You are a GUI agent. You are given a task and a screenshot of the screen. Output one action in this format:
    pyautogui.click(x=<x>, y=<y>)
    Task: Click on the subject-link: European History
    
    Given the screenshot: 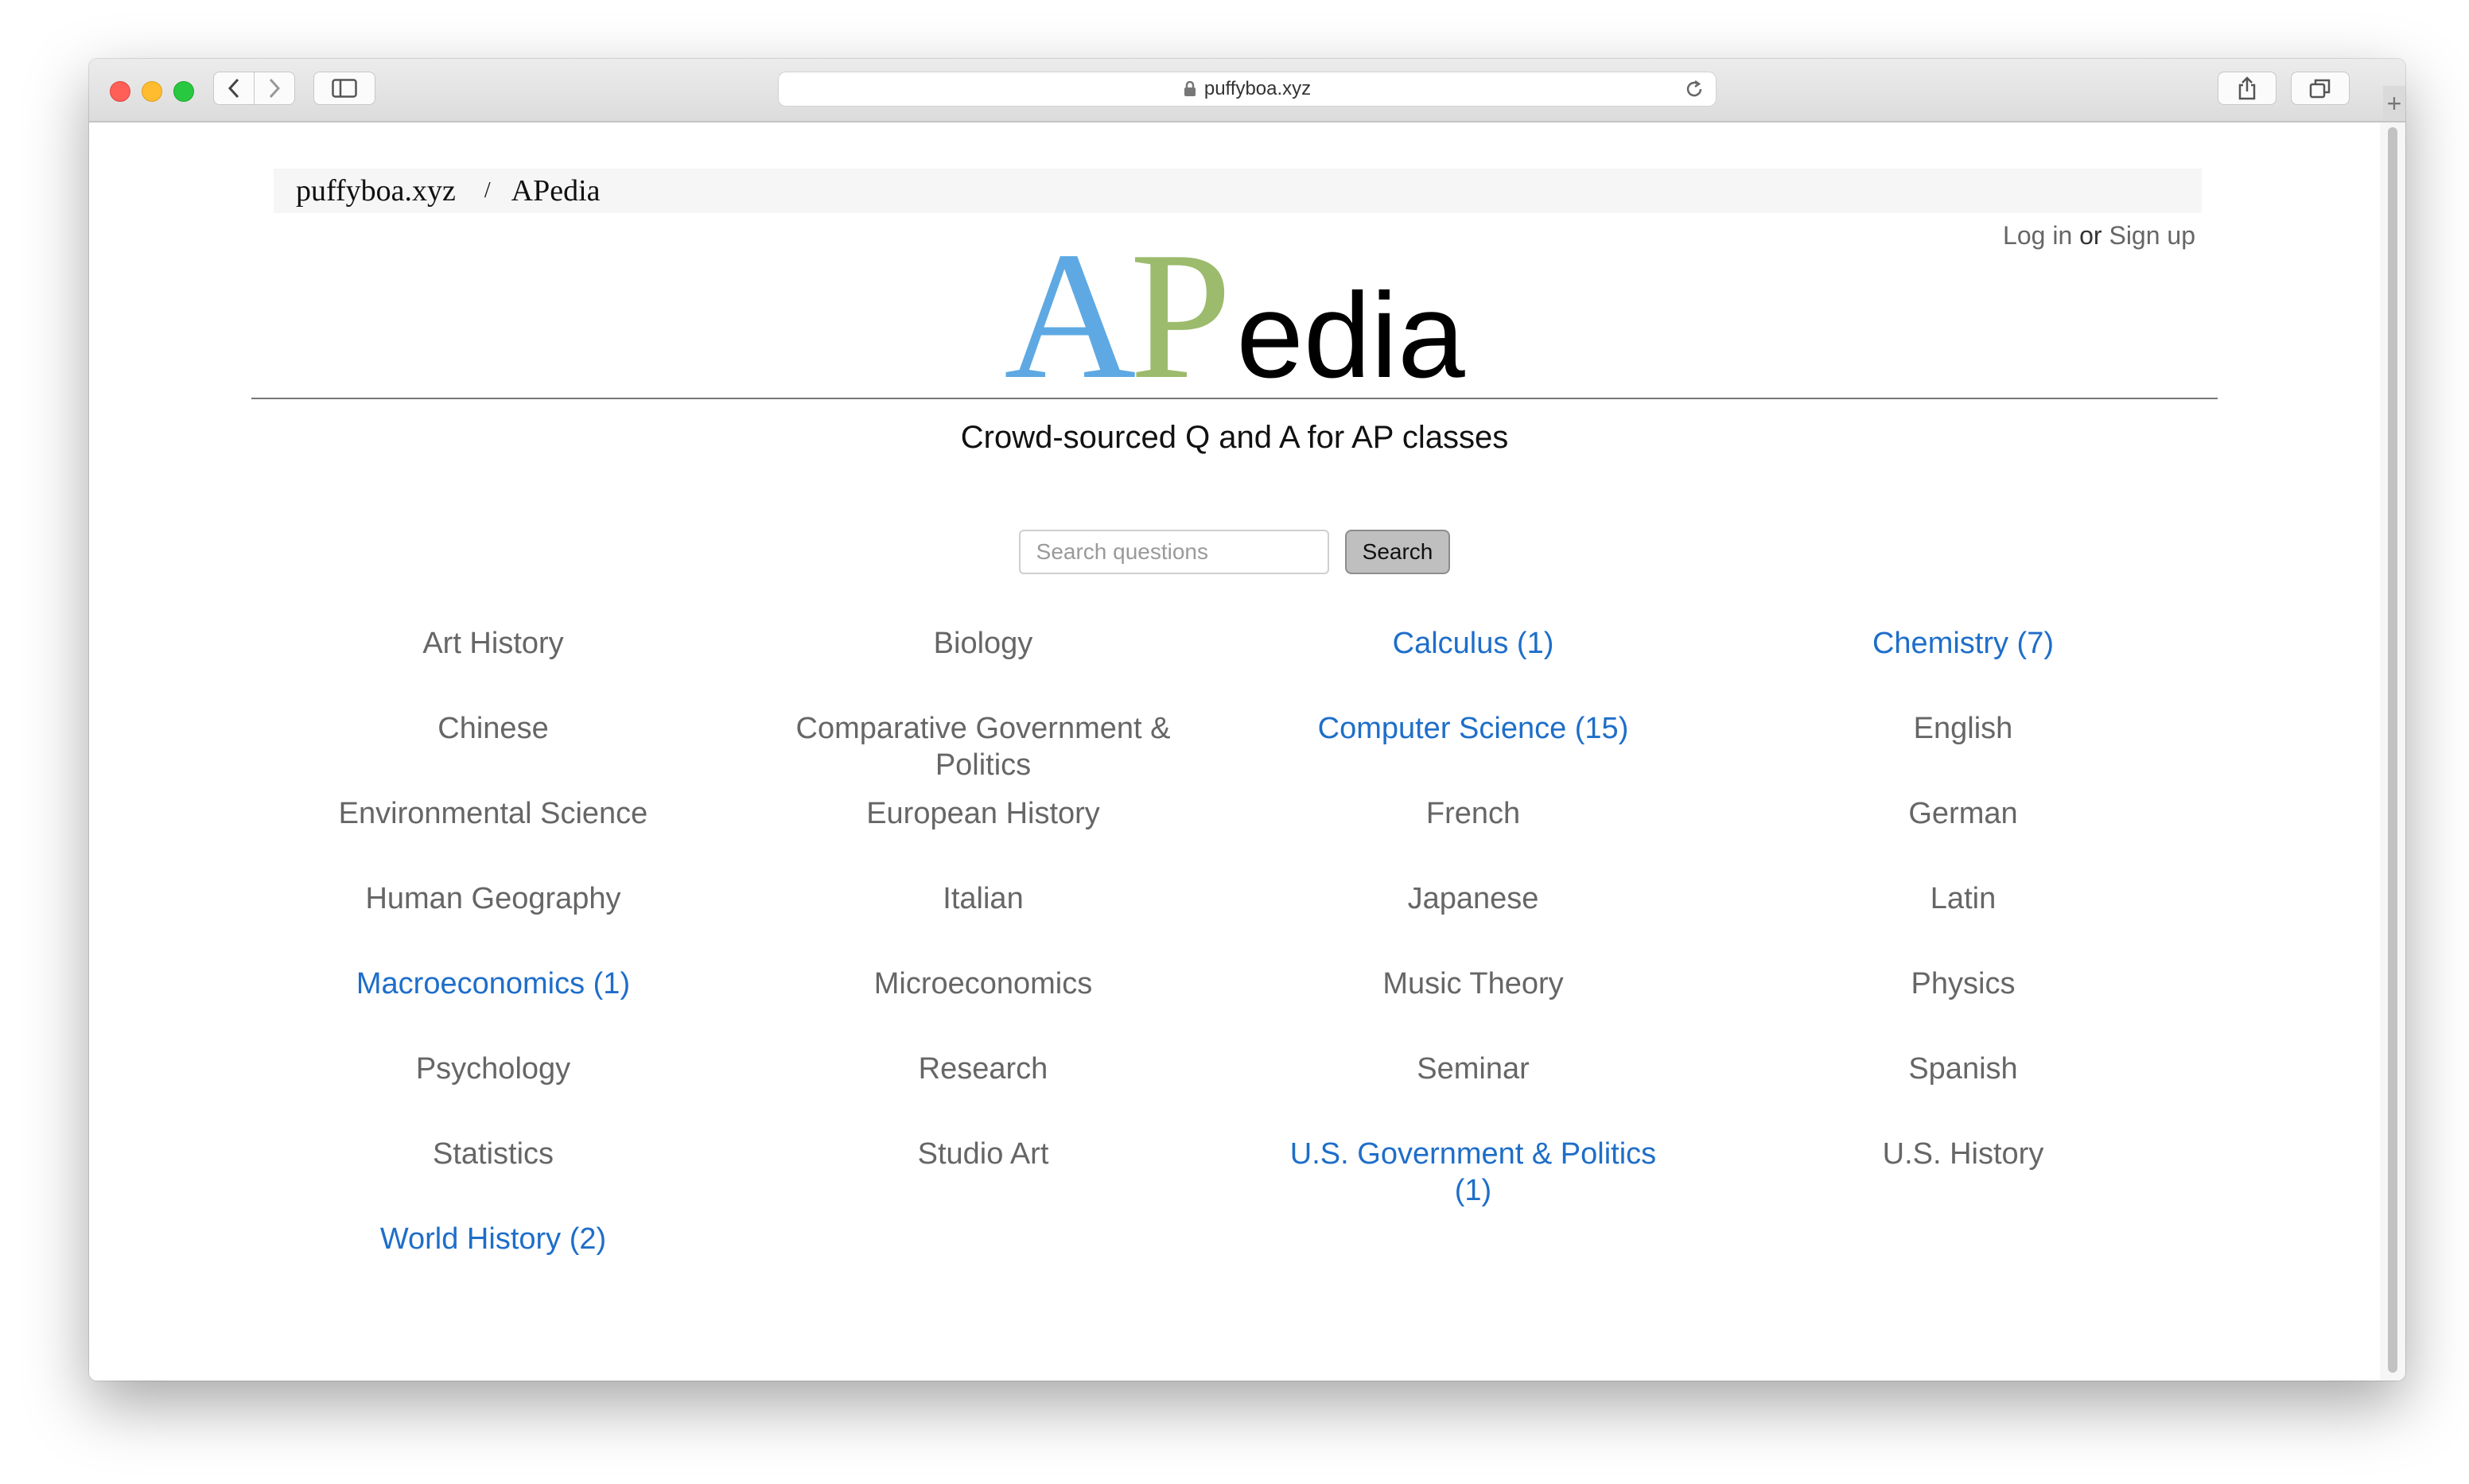 What is the action you would take?
    pyautogui.click(x=983, y=837)
    